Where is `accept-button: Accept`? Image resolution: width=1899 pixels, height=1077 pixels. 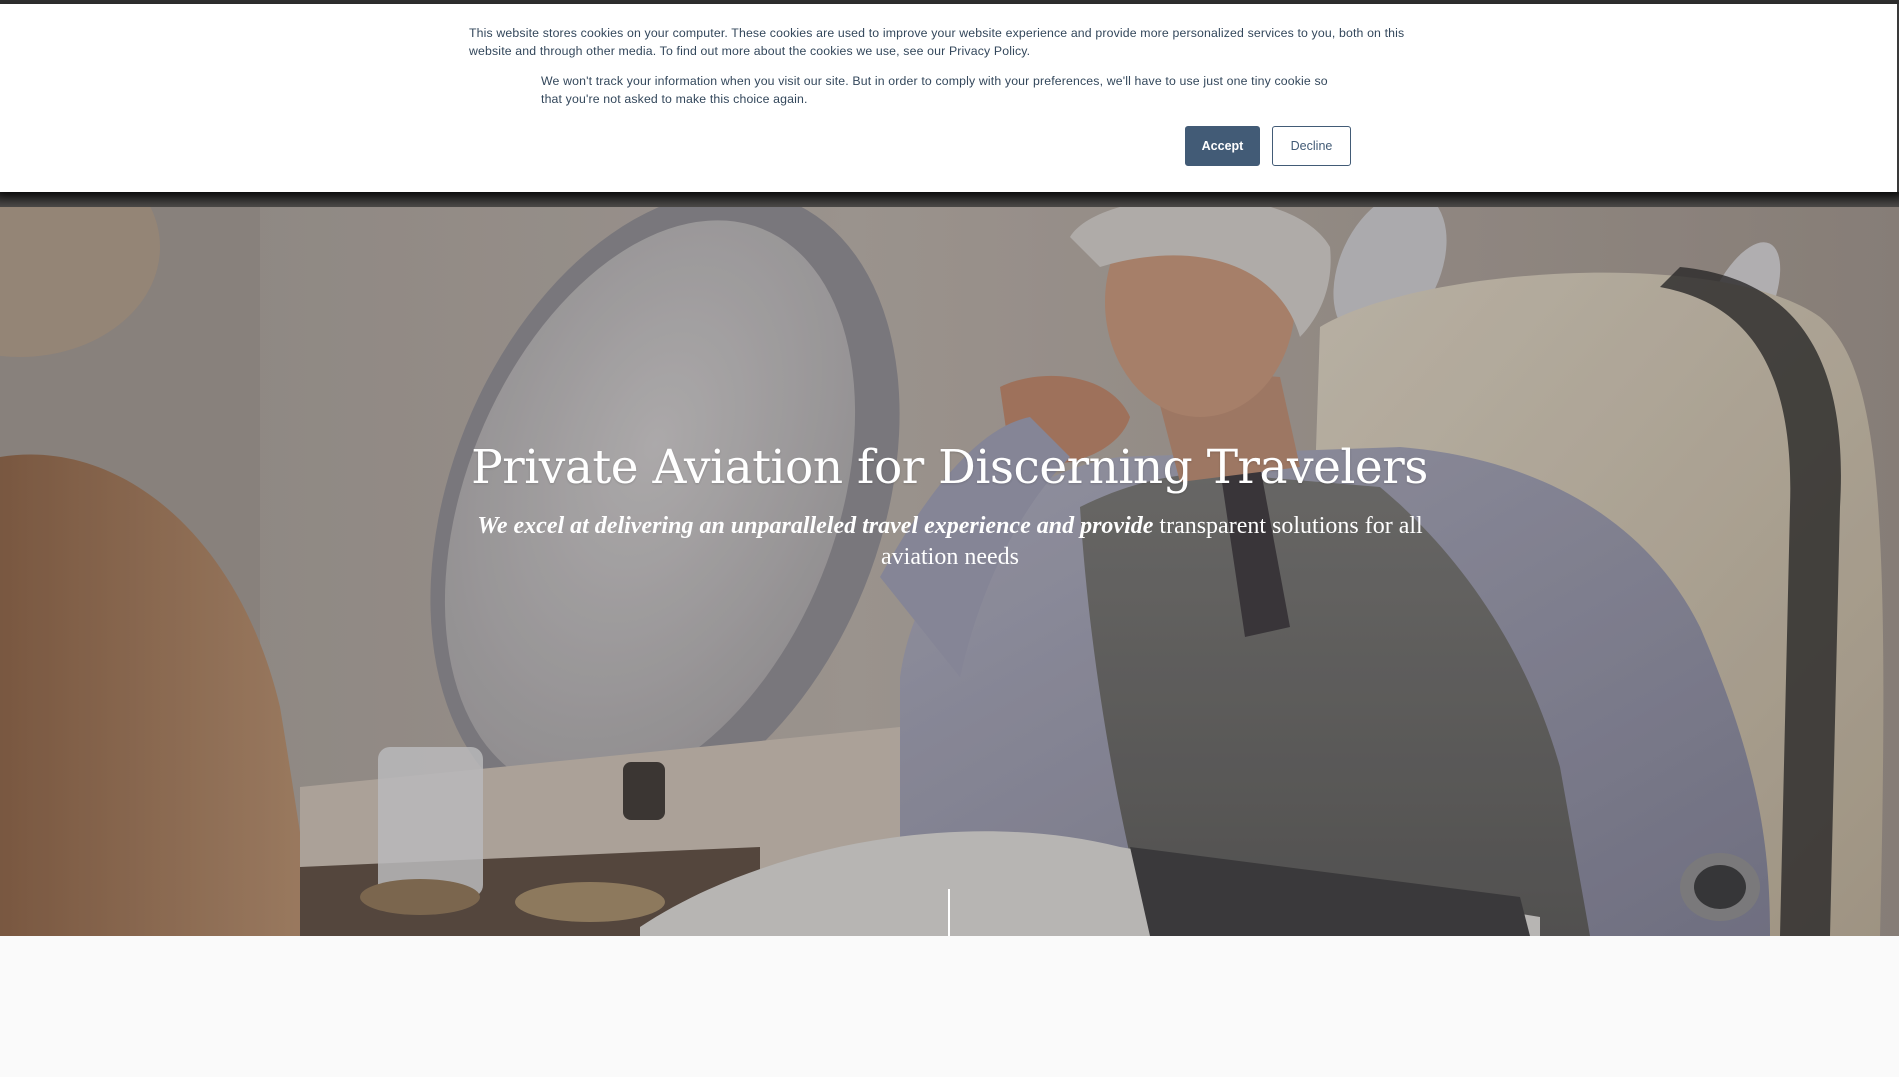 accept-button: Accept is located at coordinates (1222, 146).